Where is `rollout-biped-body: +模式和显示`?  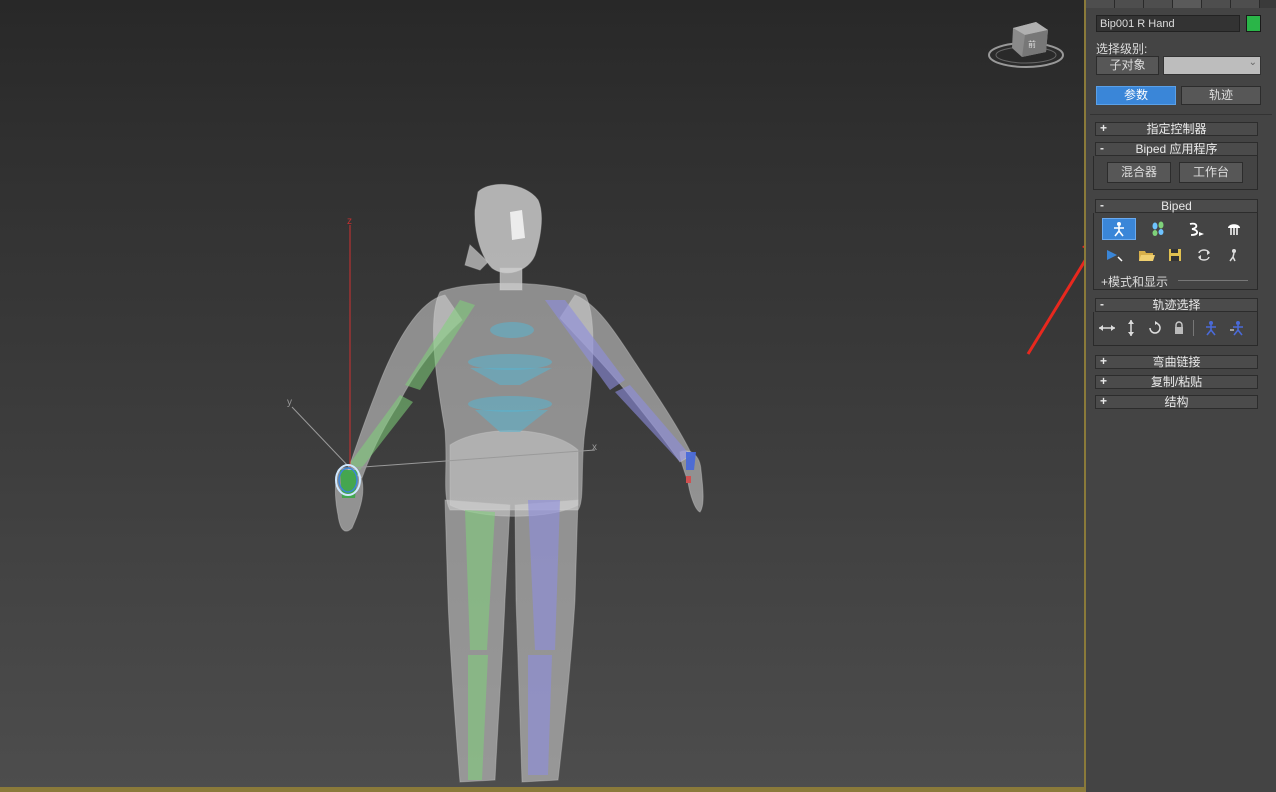
rollout-biped-body: +模式和显示 is located at coordinates (1175, 251).